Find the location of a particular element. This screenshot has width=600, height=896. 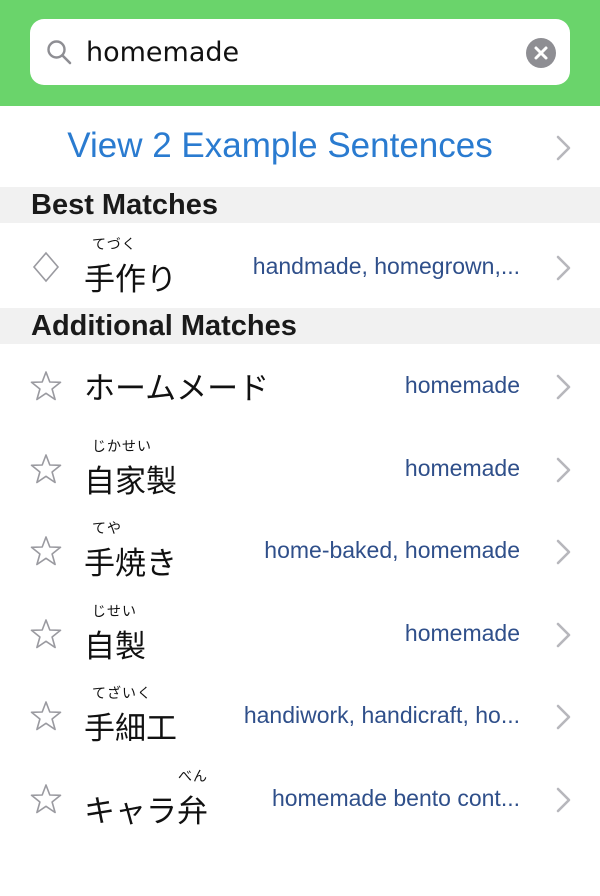

section-title: Additional Matches is located at coordinates (164, 326).